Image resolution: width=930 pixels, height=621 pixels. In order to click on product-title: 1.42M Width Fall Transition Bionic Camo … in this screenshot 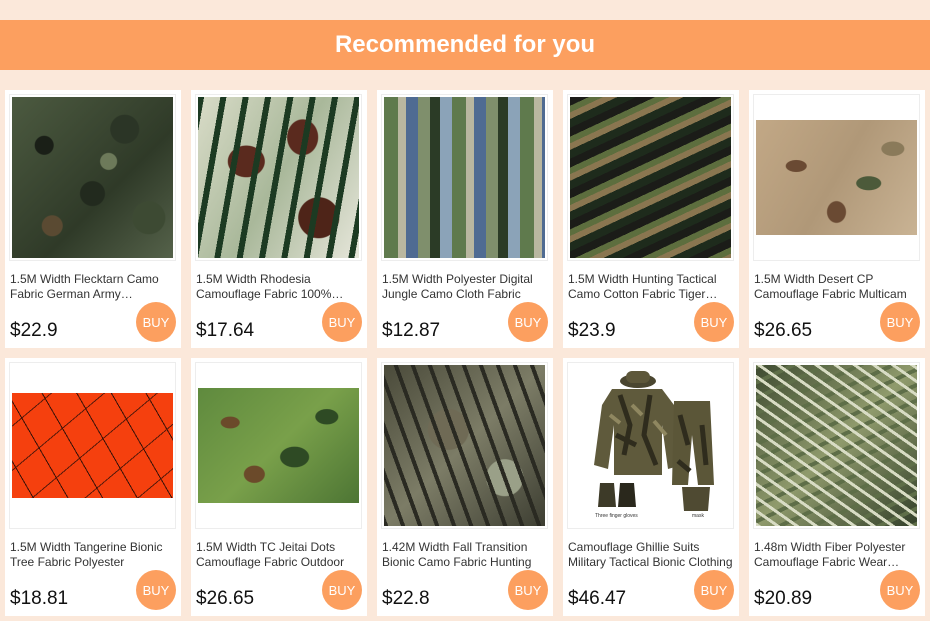, I will do `click(465, 555)`.